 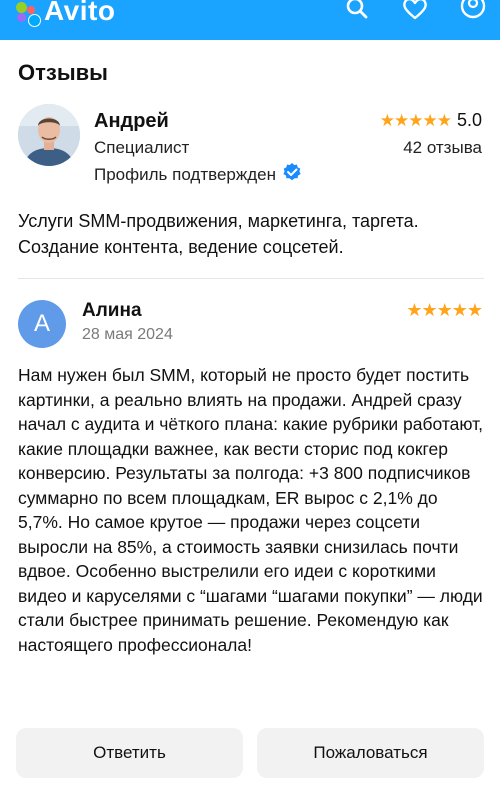 What do you see at coordinates (251, 278) in the screenshot?
I see `divider` at bounding box center [251, 278].